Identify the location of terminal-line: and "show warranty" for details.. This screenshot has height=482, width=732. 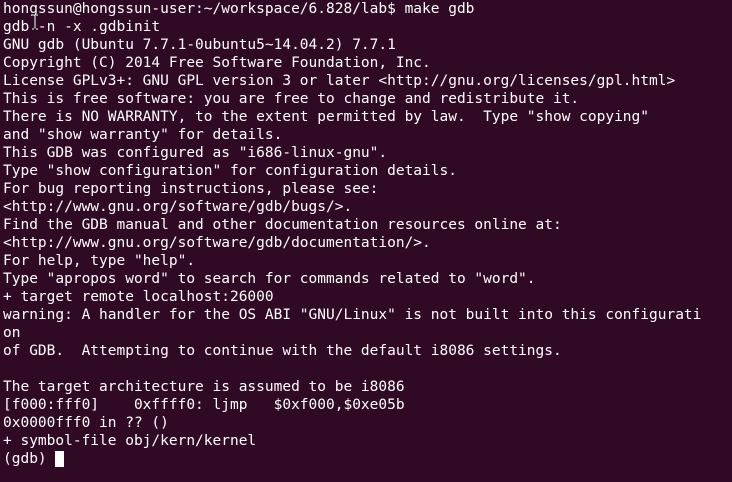
(143, 135).